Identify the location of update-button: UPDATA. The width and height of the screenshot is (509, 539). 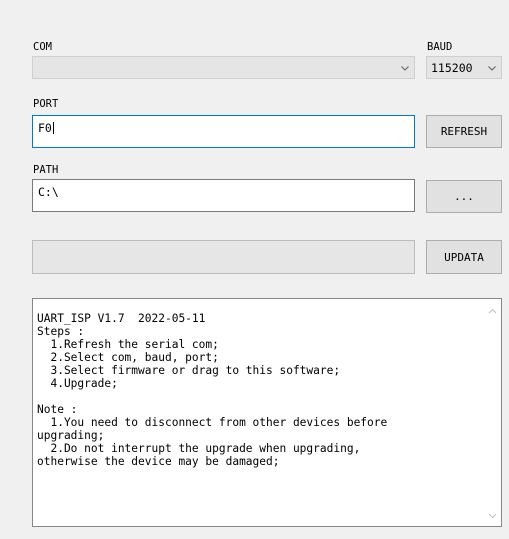
(464, 257).